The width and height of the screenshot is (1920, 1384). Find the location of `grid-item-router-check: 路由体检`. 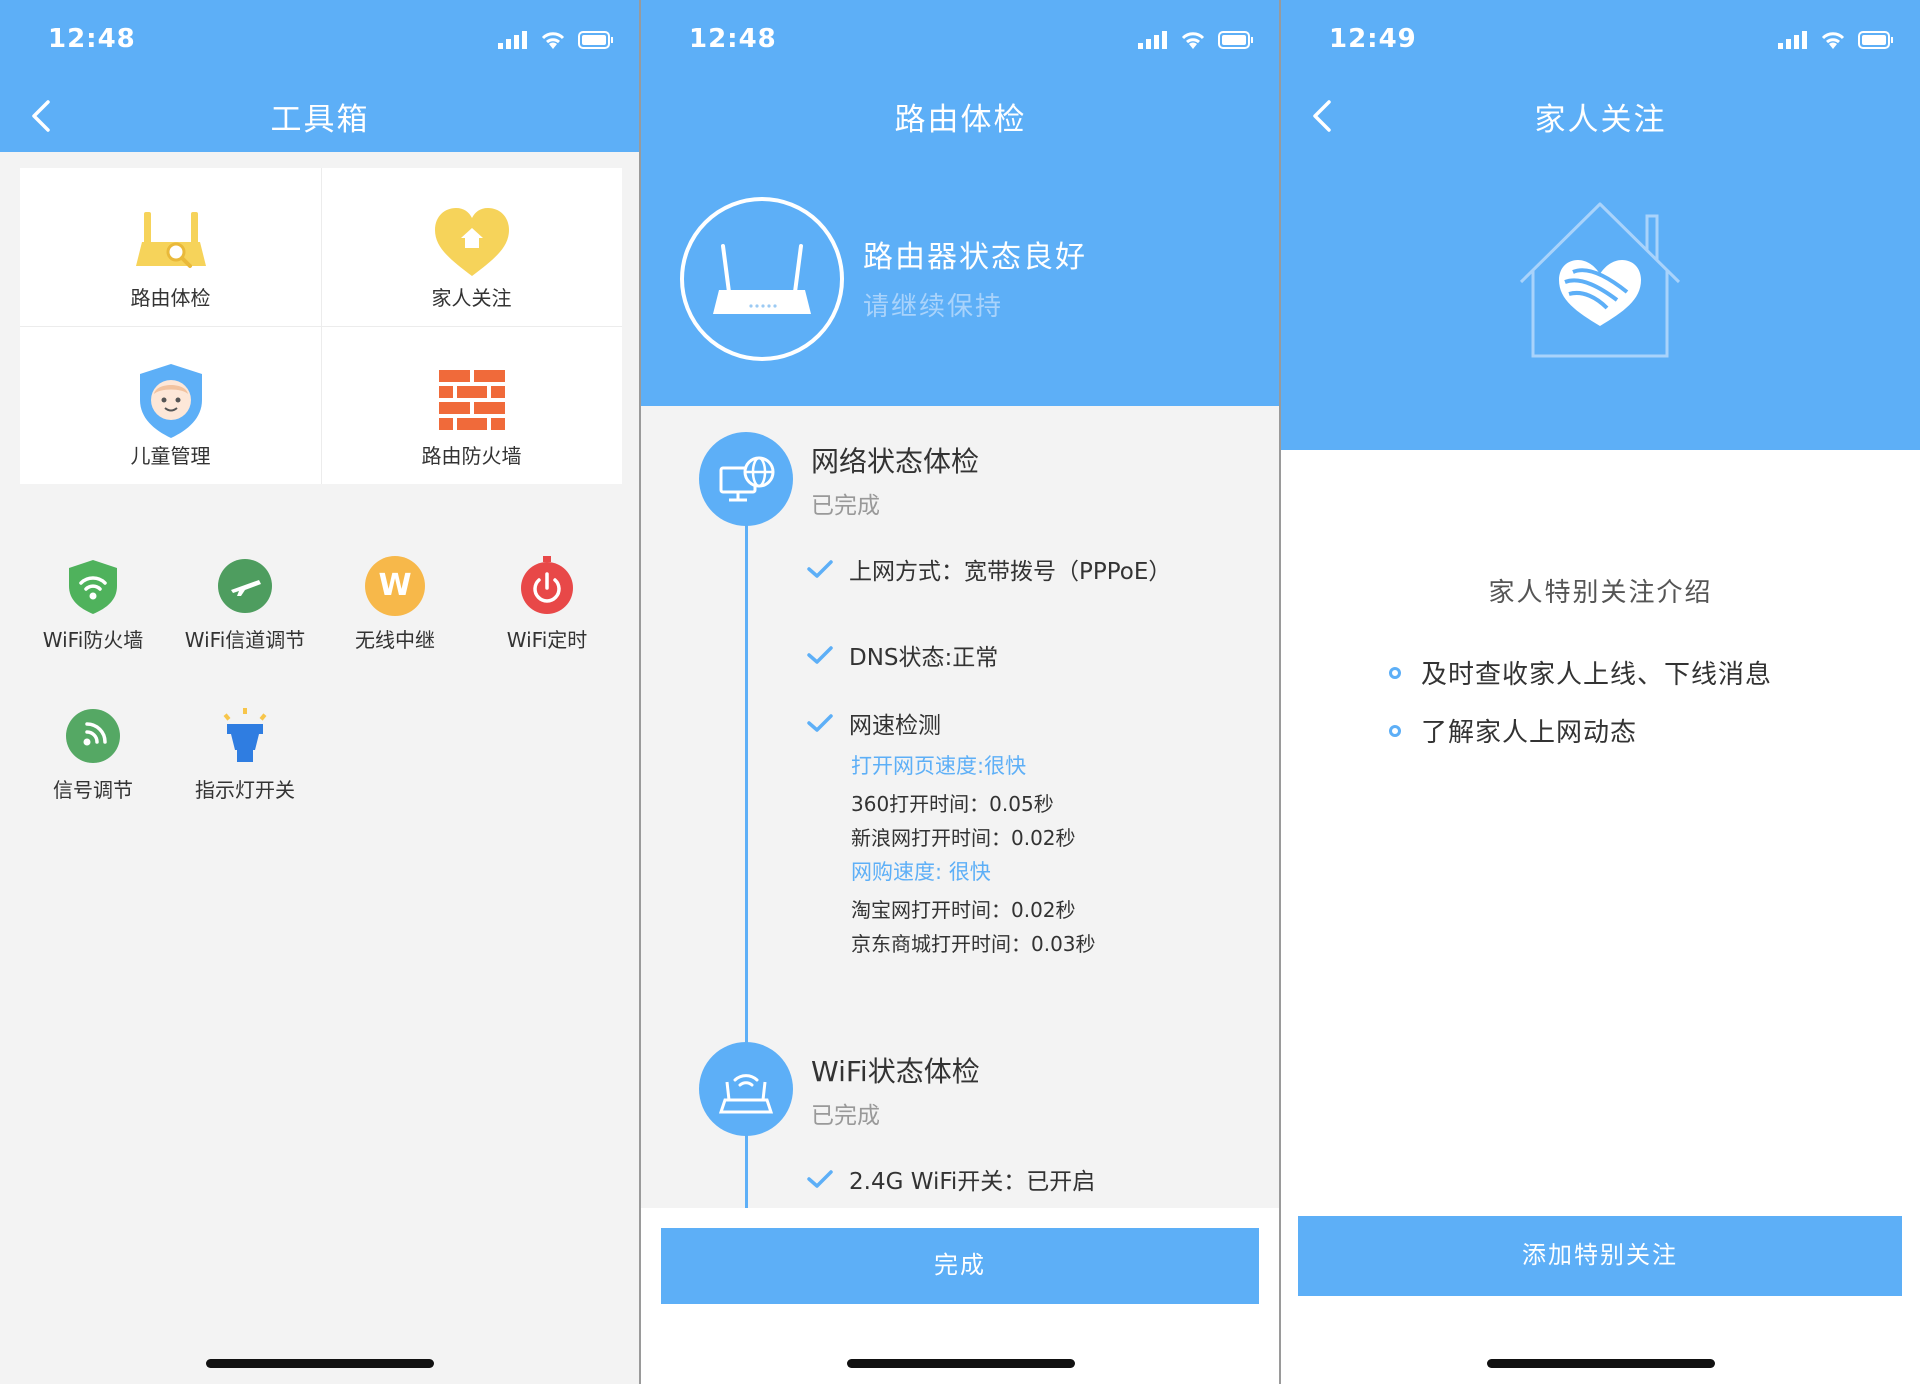

grid-item-router-check: 路由体检 is located at coordinates (170, 247).